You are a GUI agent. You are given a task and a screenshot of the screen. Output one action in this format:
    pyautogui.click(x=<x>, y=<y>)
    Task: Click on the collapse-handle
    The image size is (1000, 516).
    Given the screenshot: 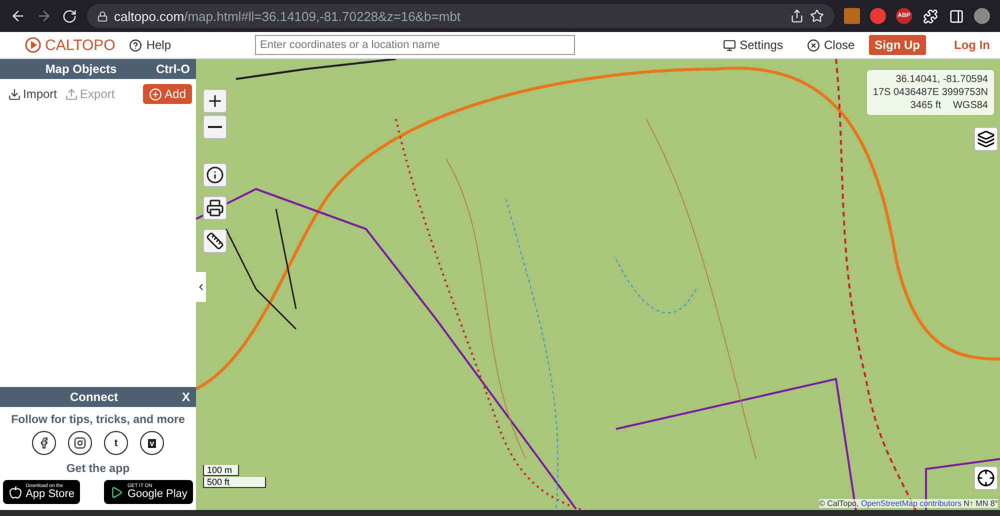 What is the action you would take?
    pyautogui.click(x=201, y=287)
    